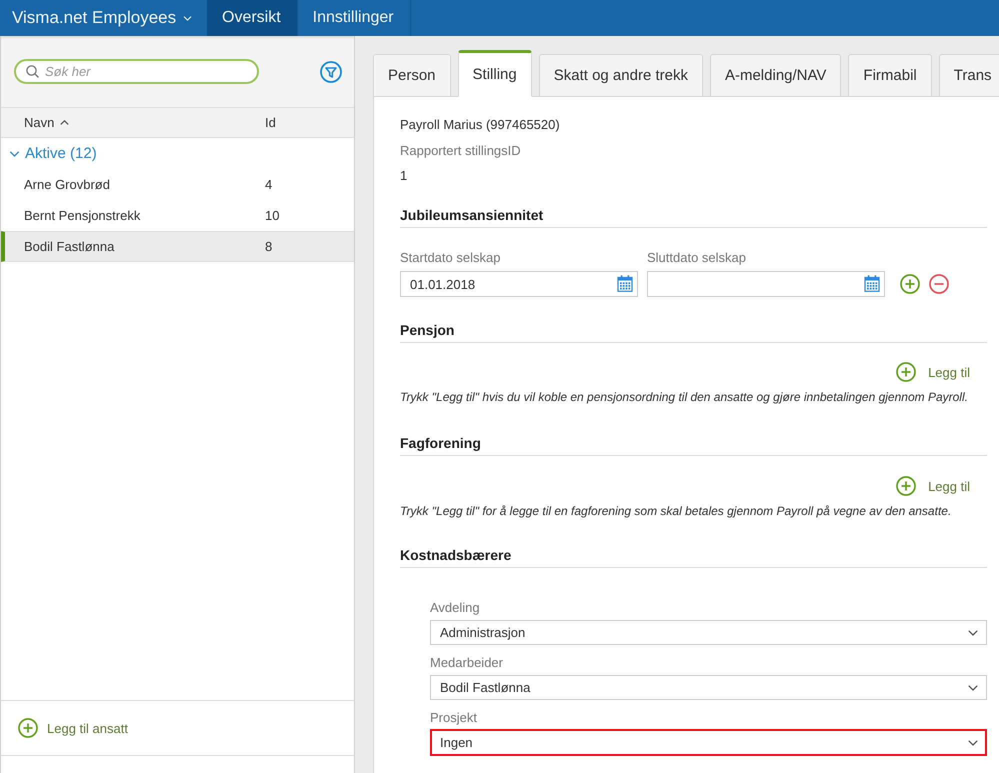 The width and height of the screenshot is (999, 773). What do you see at coordinates (32, 71) in the screenshot?
I see `search-icon` at bounding box center [32, 71].